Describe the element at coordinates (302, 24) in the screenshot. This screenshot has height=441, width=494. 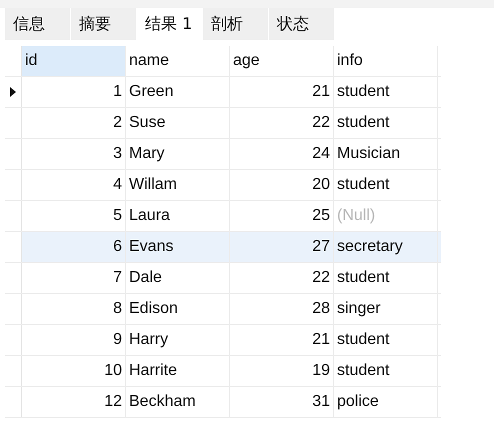
I see `tab: 状态` at that location.